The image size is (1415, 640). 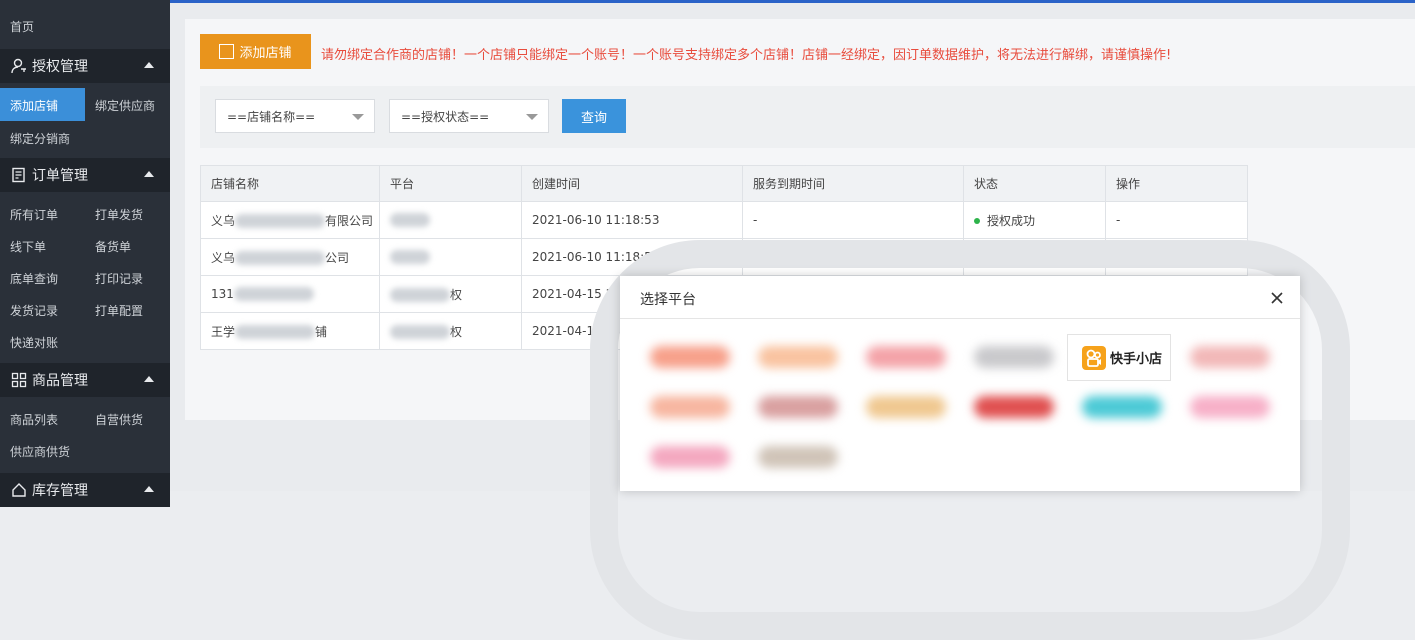 I want to click on action-cell: -, so click(x=1176, y=220).